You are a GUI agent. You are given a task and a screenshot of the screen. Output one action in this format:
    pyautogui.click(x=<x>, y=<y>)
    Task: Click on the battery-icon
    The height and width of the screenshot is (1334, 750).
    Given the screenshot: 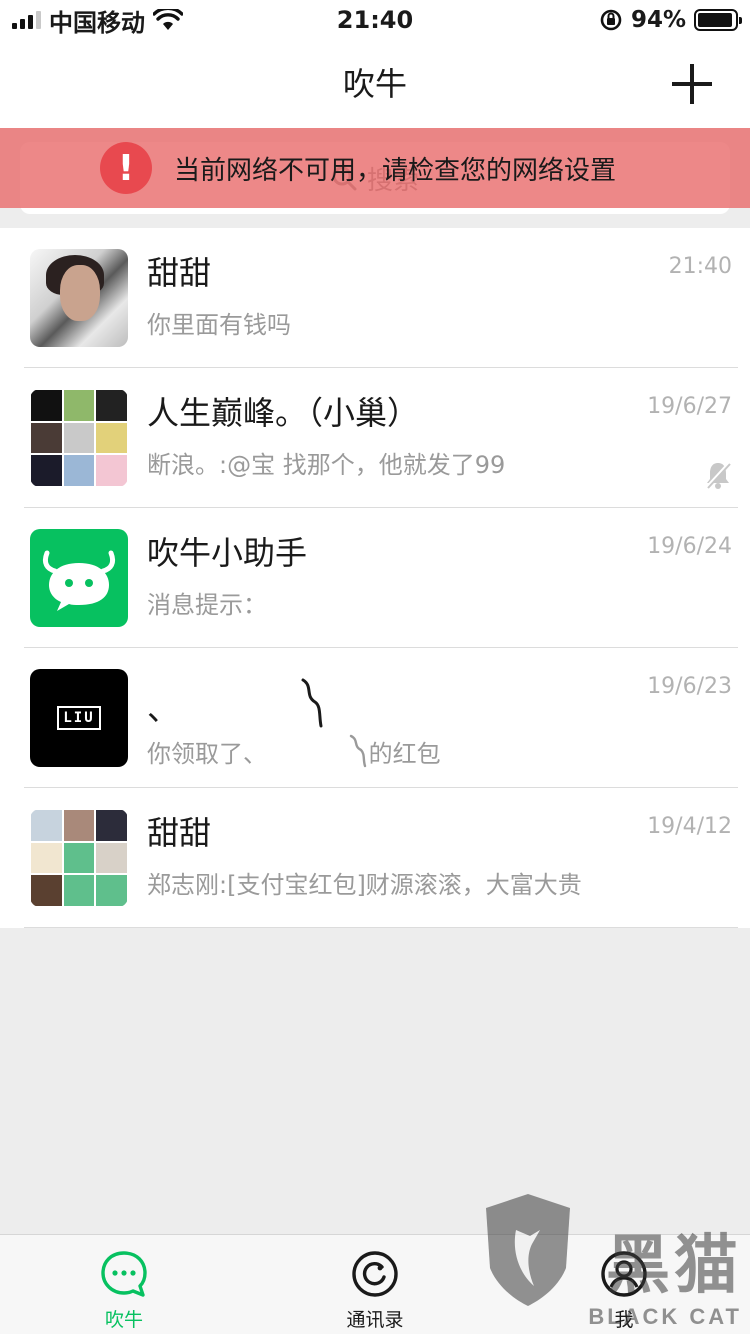 What is the action you would take?
    pyautogui.click(x=718, y=20)
    